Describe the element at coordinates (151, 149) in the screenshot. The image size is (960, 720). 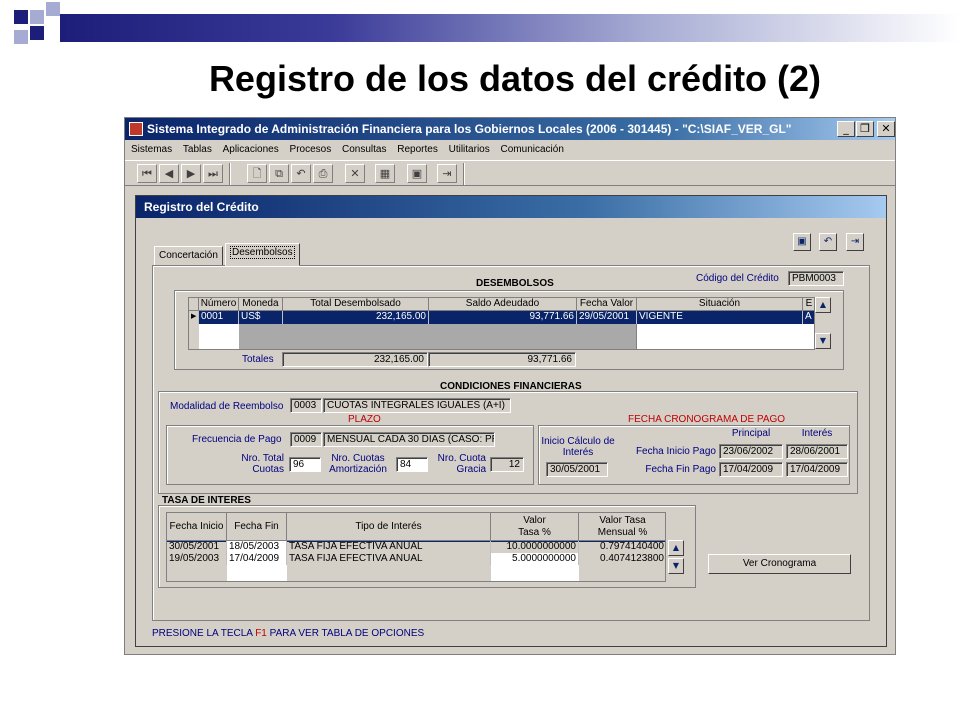
I see `menu-sistemas: Sistemas` at that location.